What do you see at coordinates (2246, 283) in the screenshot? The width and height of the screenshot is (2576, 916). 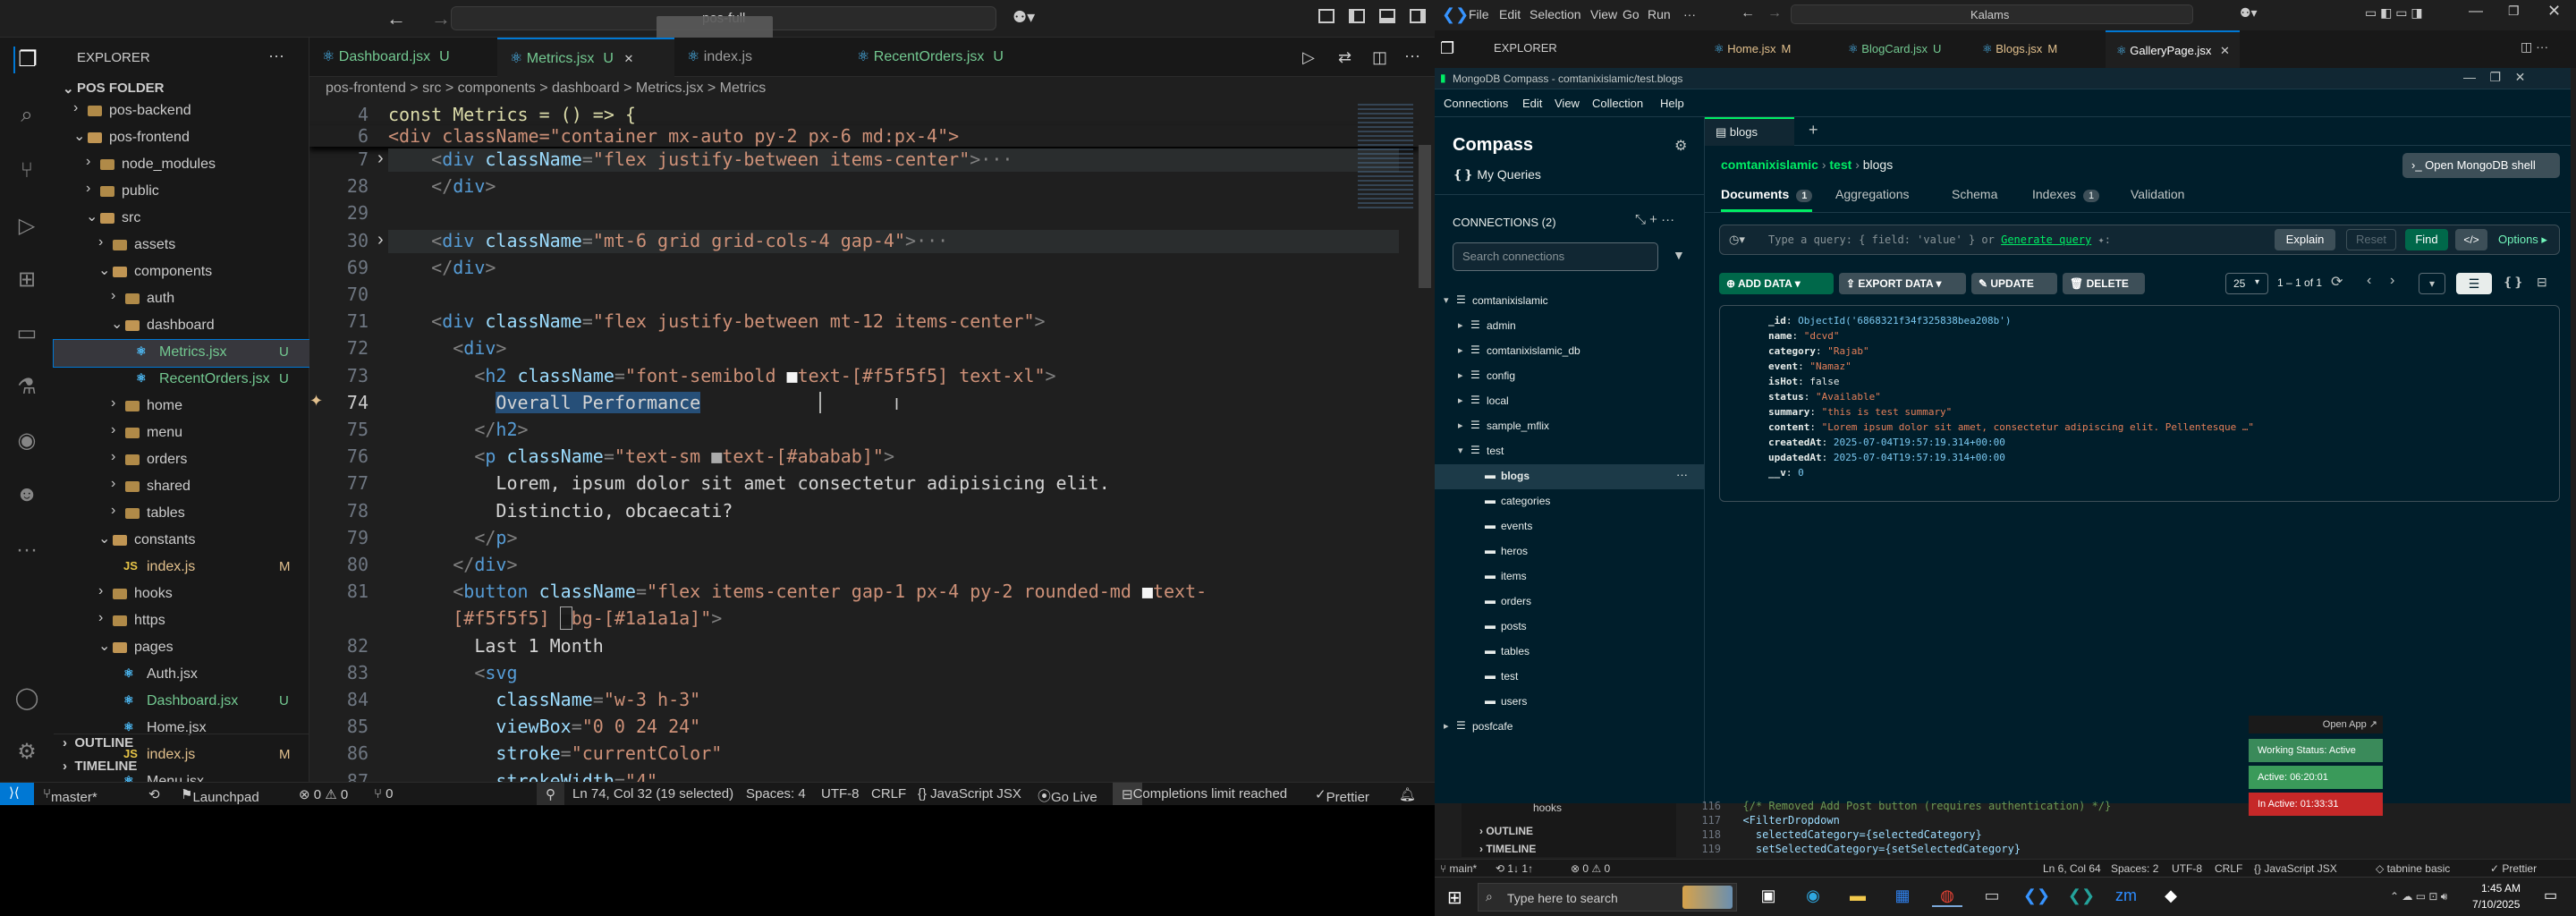 I see `page-size-select: 25 ▾` at bounding box center [2246, 283].